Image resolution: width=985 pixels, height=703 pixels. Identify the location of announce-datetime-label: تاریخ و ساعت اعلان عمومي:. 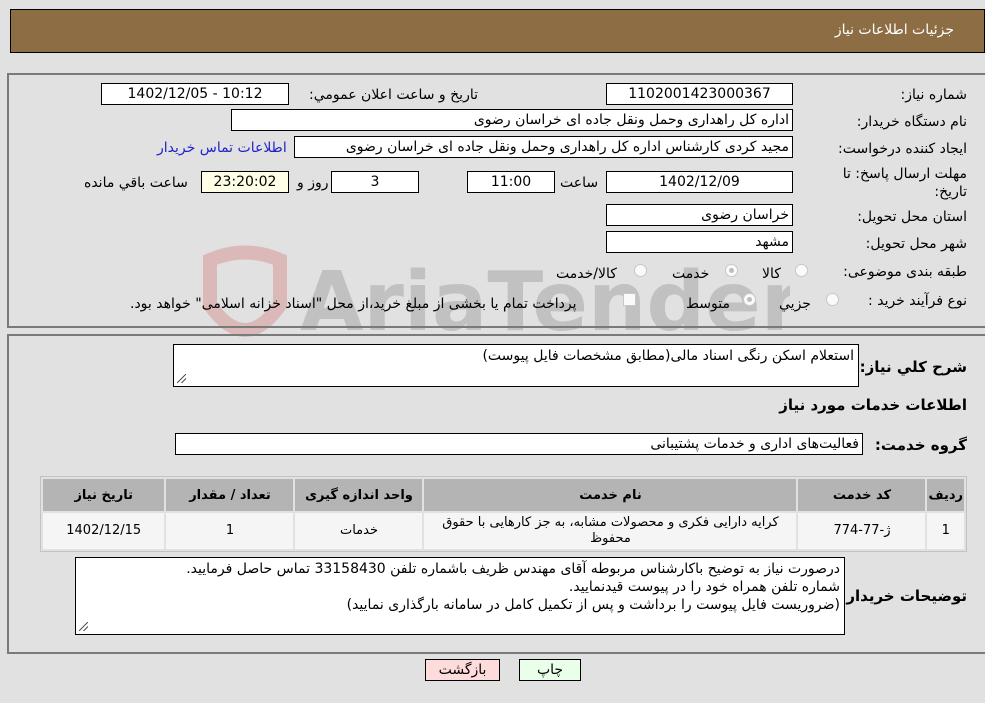
(393, 95).